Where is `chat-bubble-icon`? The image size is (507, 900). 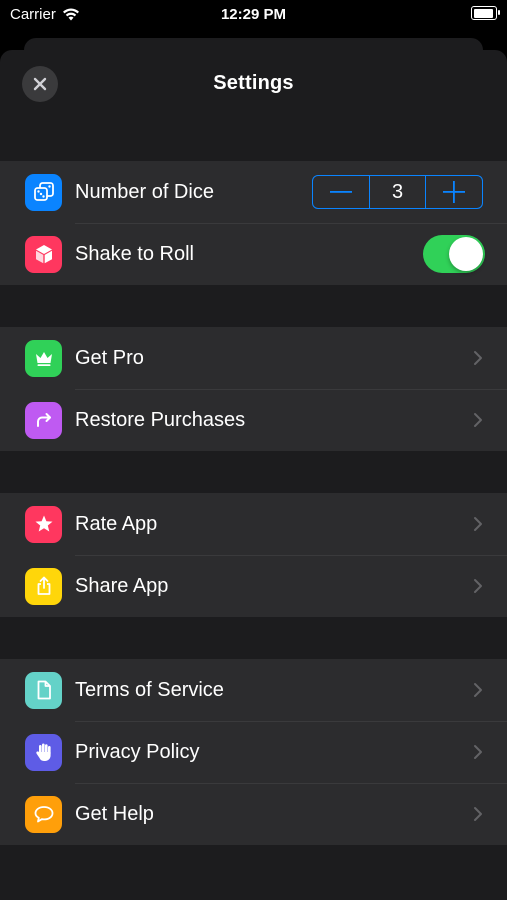 chat-bubble-icon is located at coordinates (43, 814).